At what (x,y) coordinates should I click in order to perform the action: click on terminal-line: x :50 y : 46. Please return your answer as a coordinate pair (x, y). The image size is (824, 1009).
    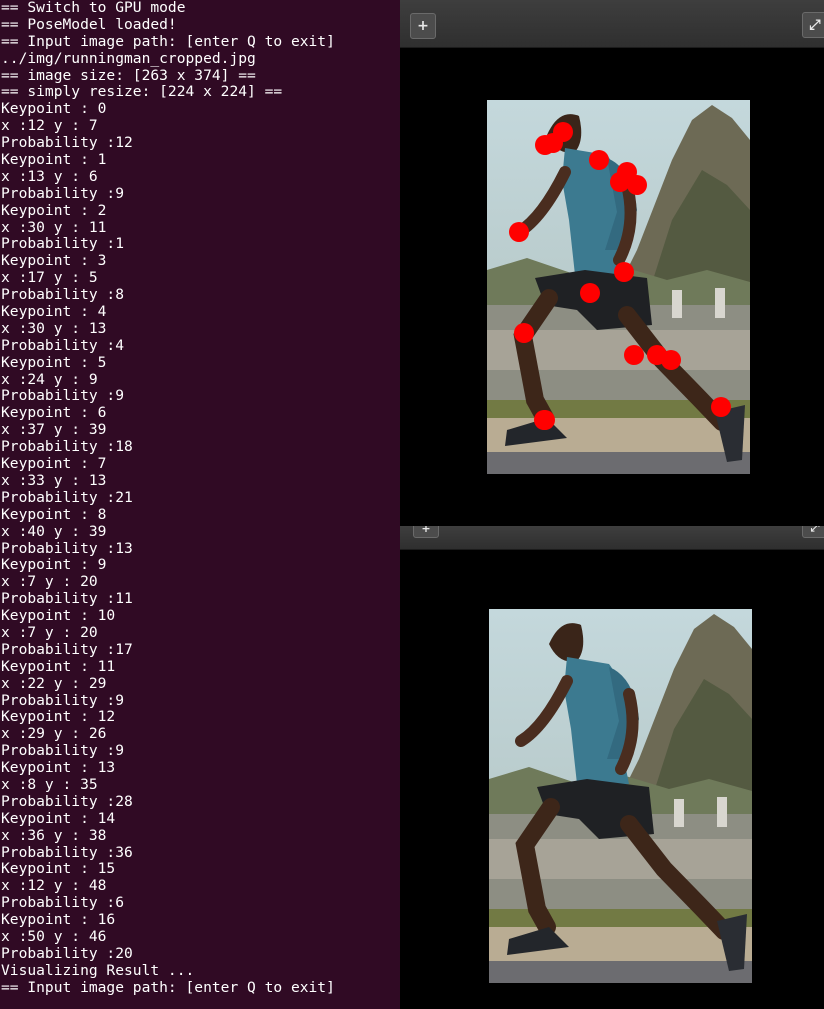
    Looking at the image, I should click on (54, 936).